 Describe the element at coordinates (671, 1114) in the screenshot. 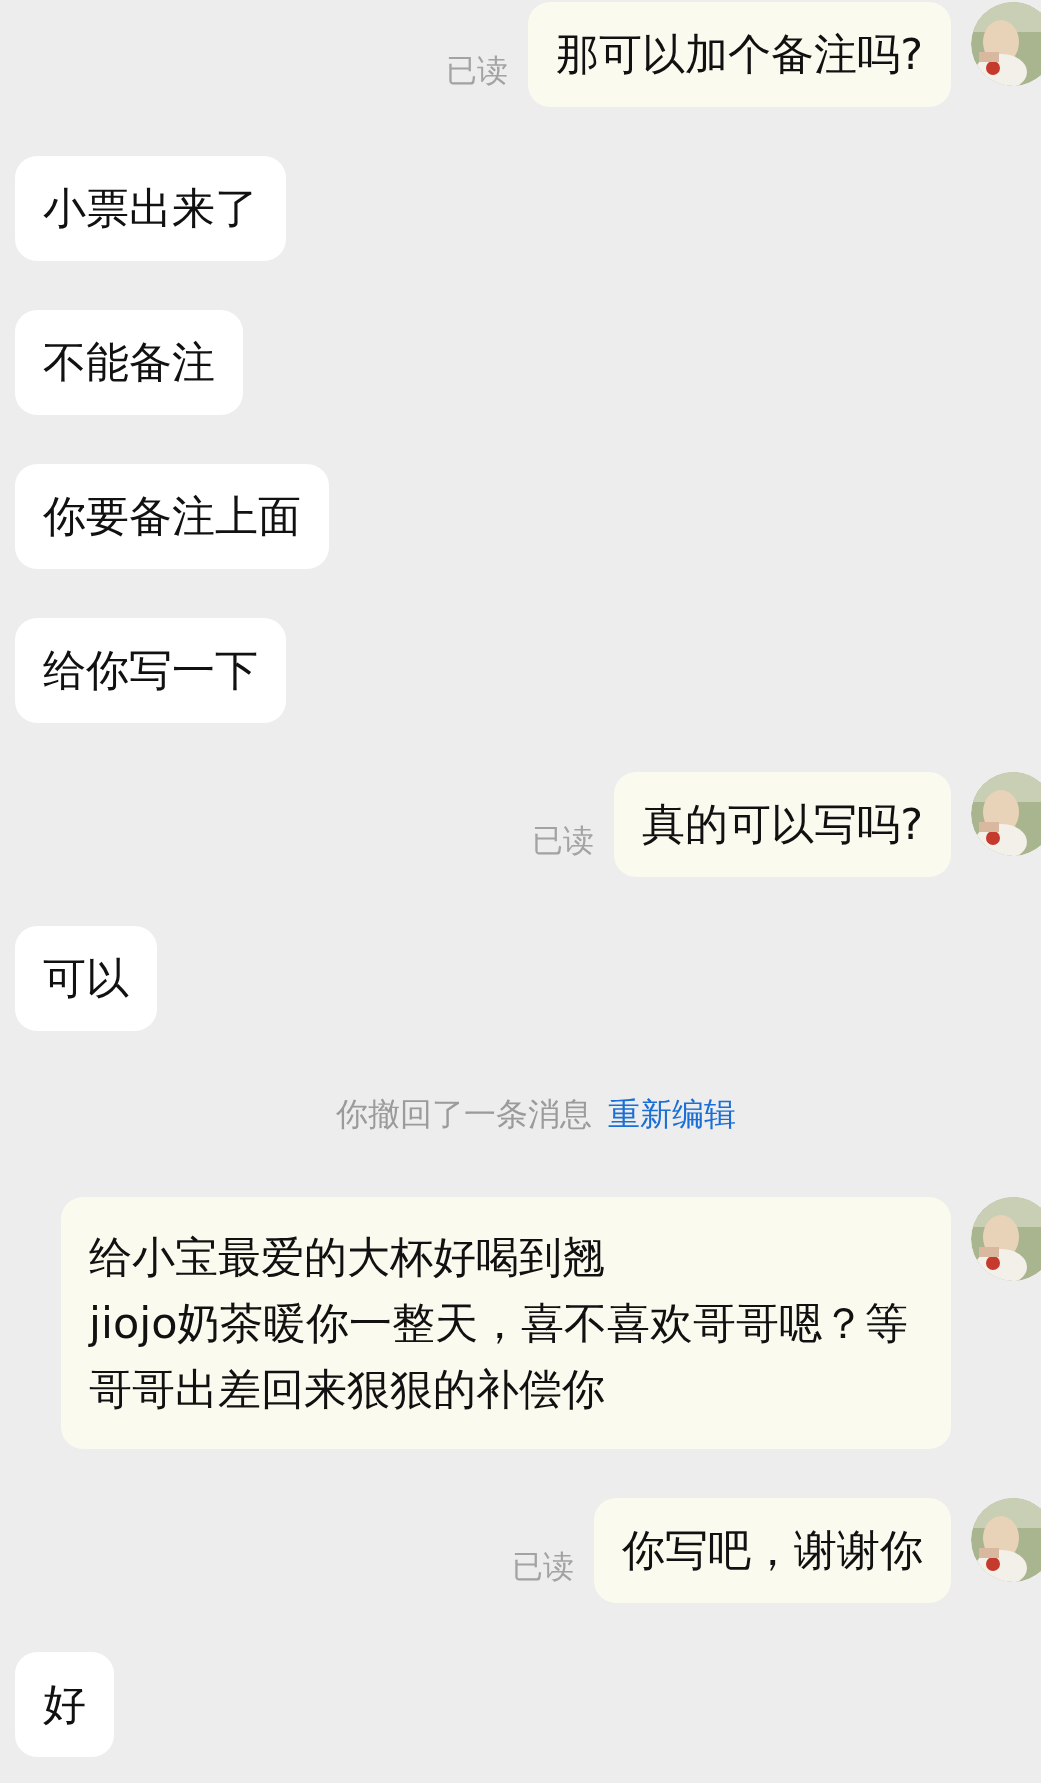

I see `re-edit-link: 重新编辑` at that location.